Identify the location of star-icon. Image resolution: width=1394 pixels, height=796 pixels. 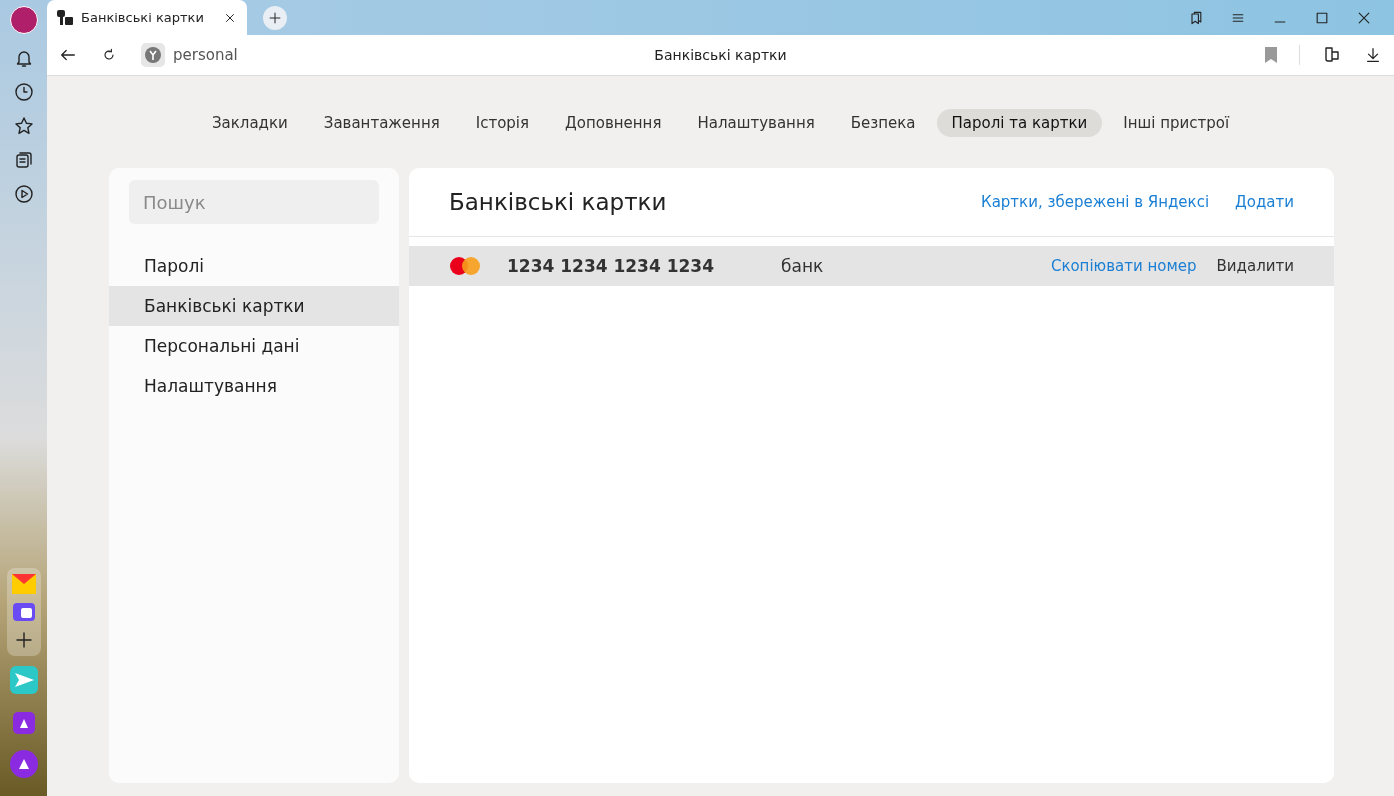
(23, 126).